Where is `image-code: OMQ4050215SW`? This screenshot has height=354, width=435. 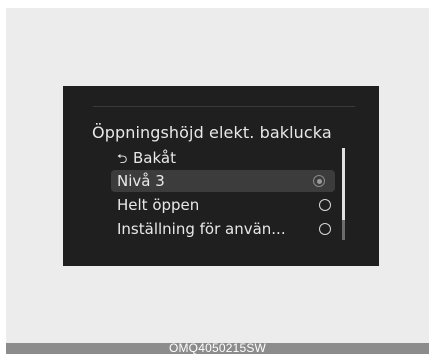
image-code: OMQ4050215SW is located at coordinates (217, 347).